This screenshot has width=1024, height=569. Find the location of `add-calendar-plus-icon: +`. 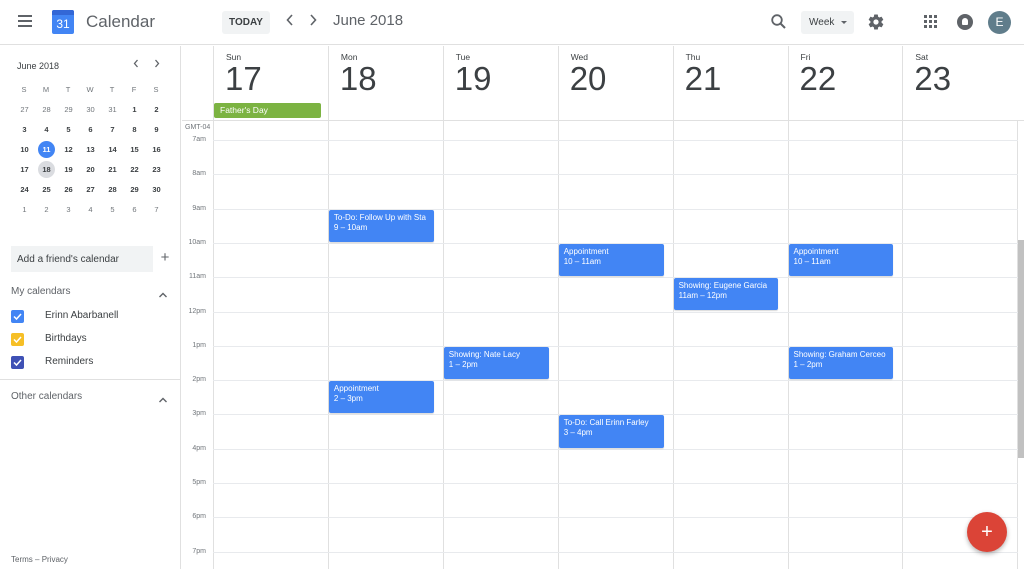

add-calendar-plus-icon: + is located at coordinates (165, 258).